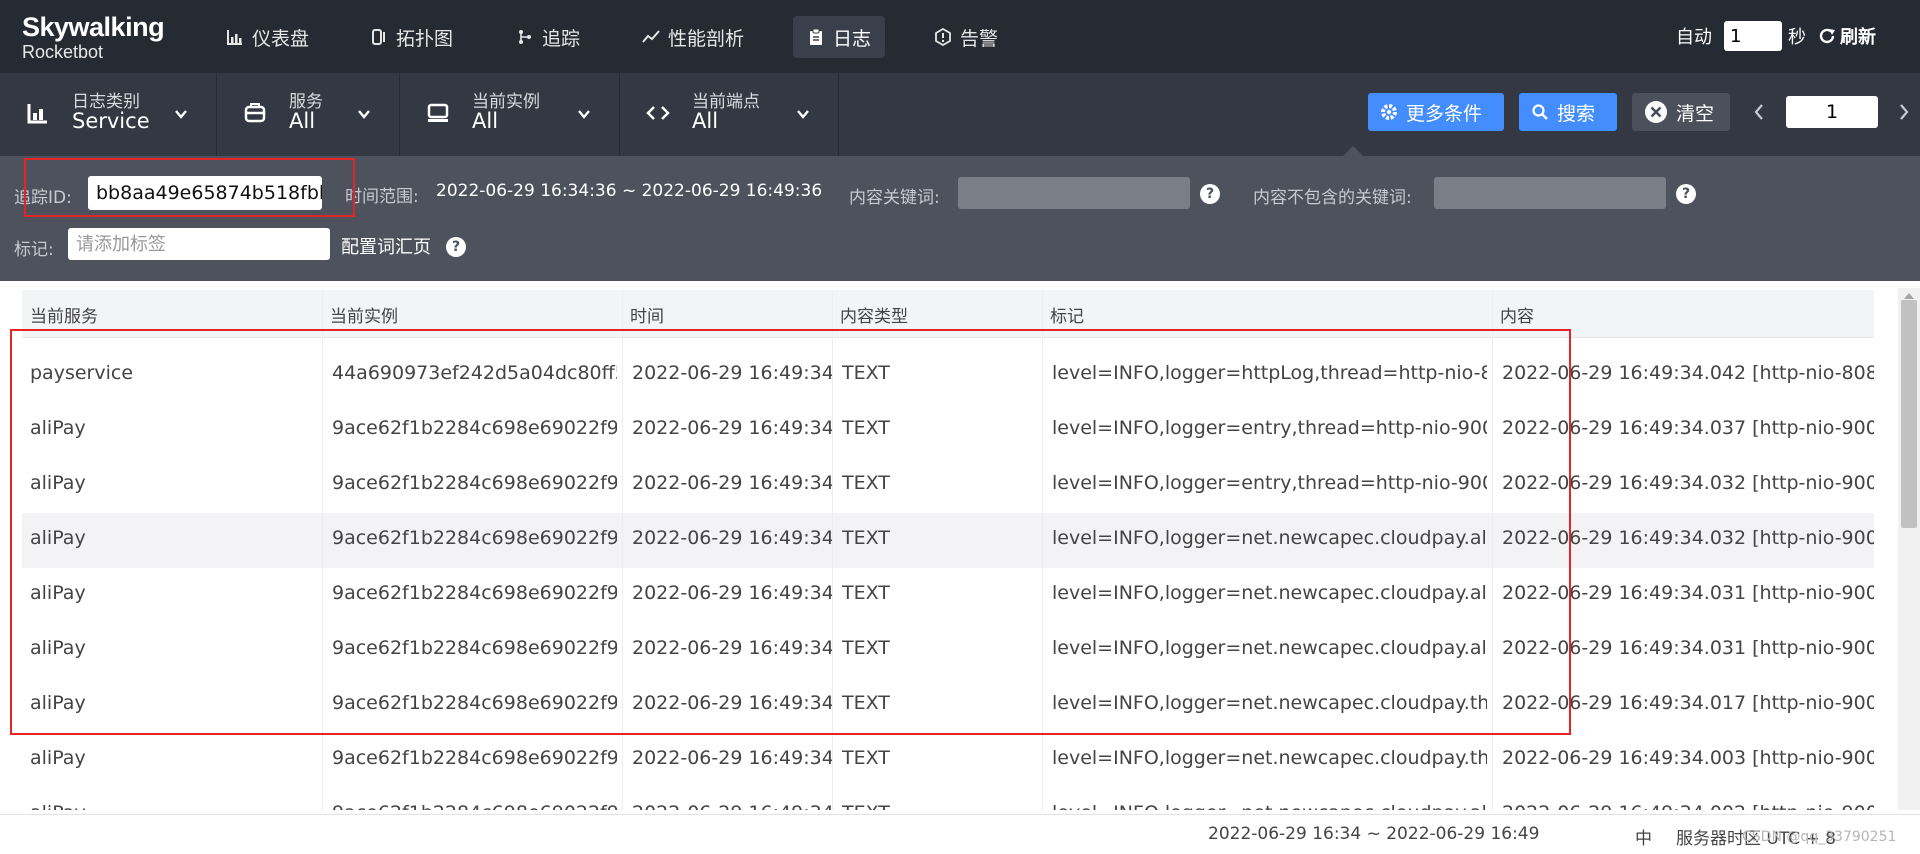 The image size is (1920, 854). Describe the element at coordinates (43, 198) in the screenshot. I see `trace-id-label: 追踪ID:` at that location.